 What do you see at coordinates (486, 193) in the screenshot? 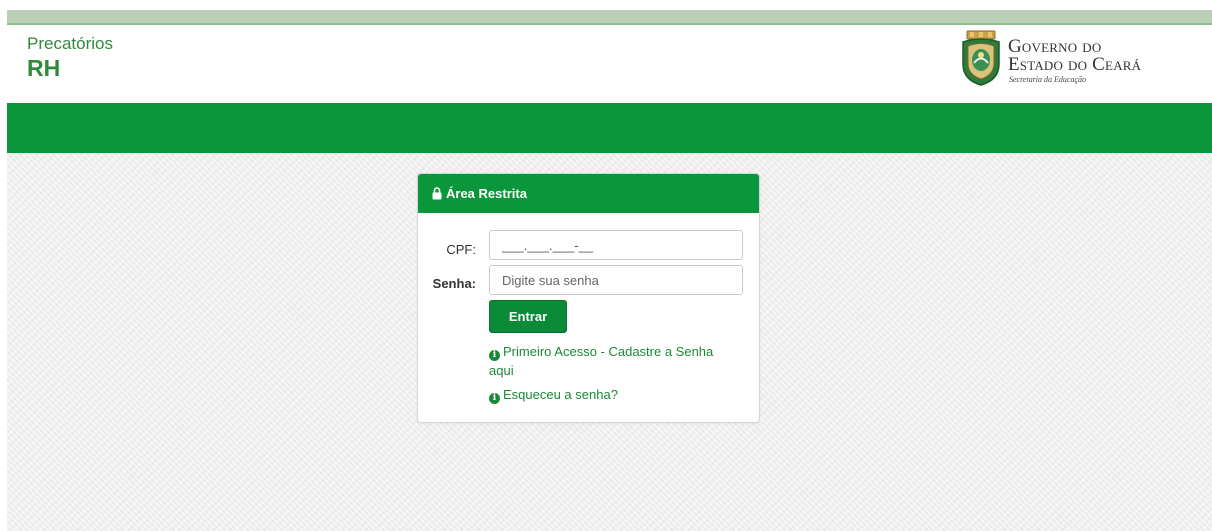
I see `login-heading-text: Área Restrita` at bounding box center [486, 193].